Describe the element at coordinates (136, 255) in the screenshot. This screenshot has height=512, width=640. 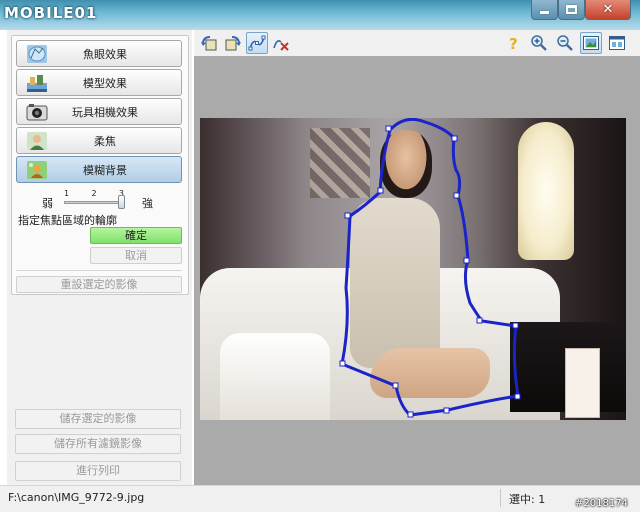
I see `cancel-button: 取消` at that location.